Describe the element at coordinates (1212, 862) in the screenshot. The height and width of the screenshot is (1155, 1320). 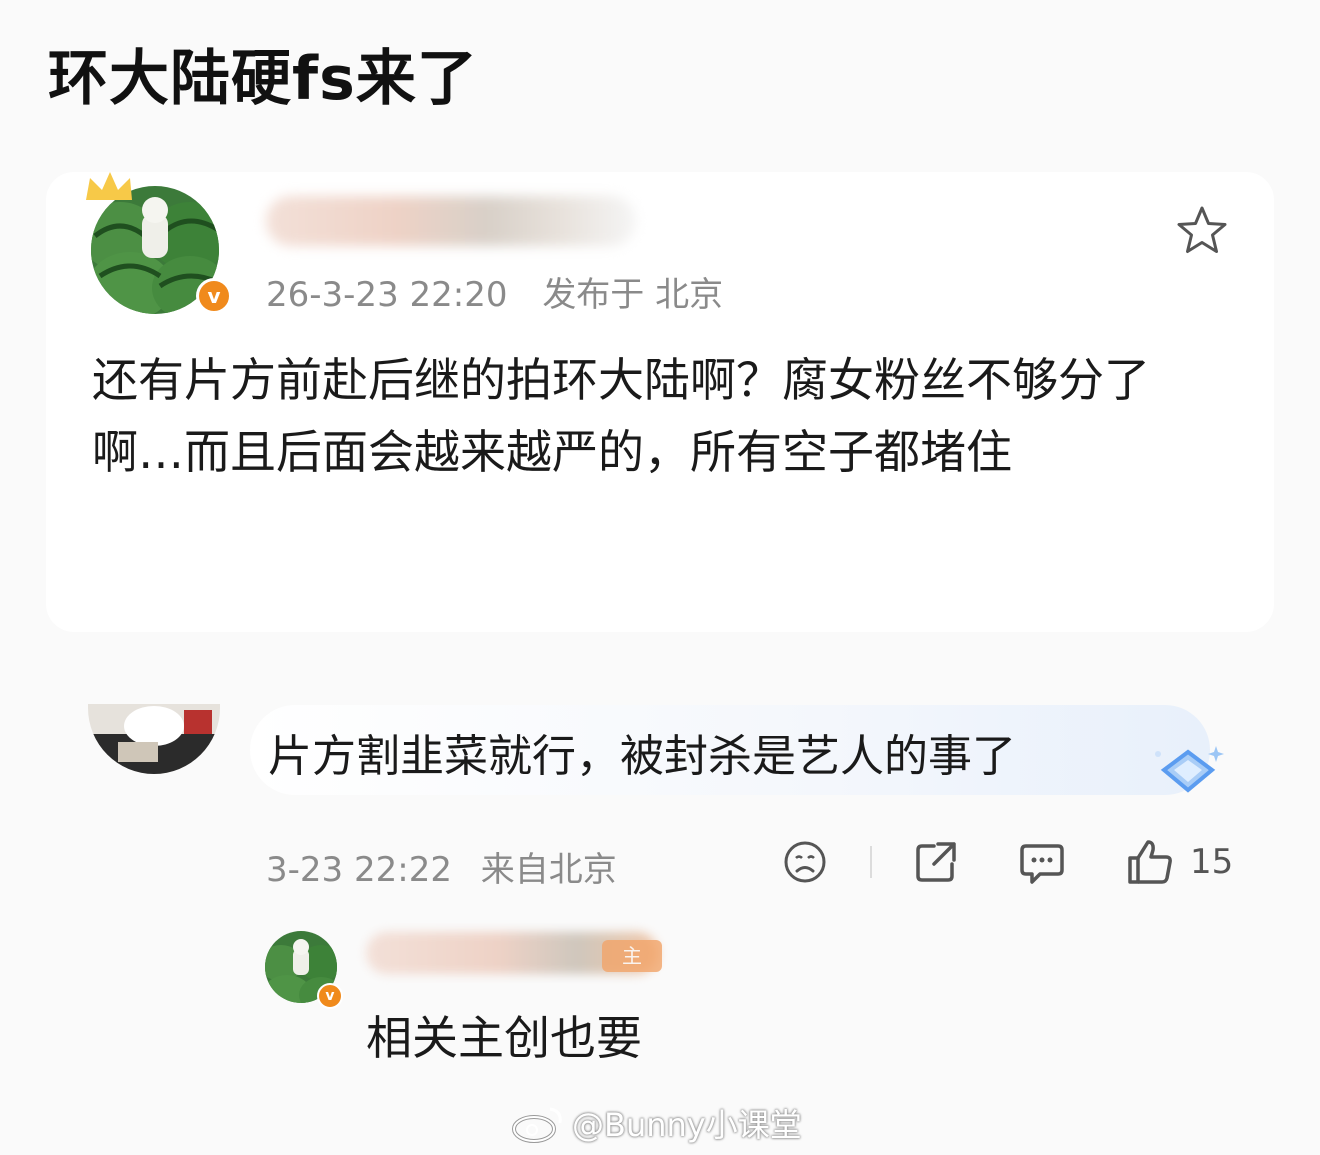
I see `like-count: 15` at that location.